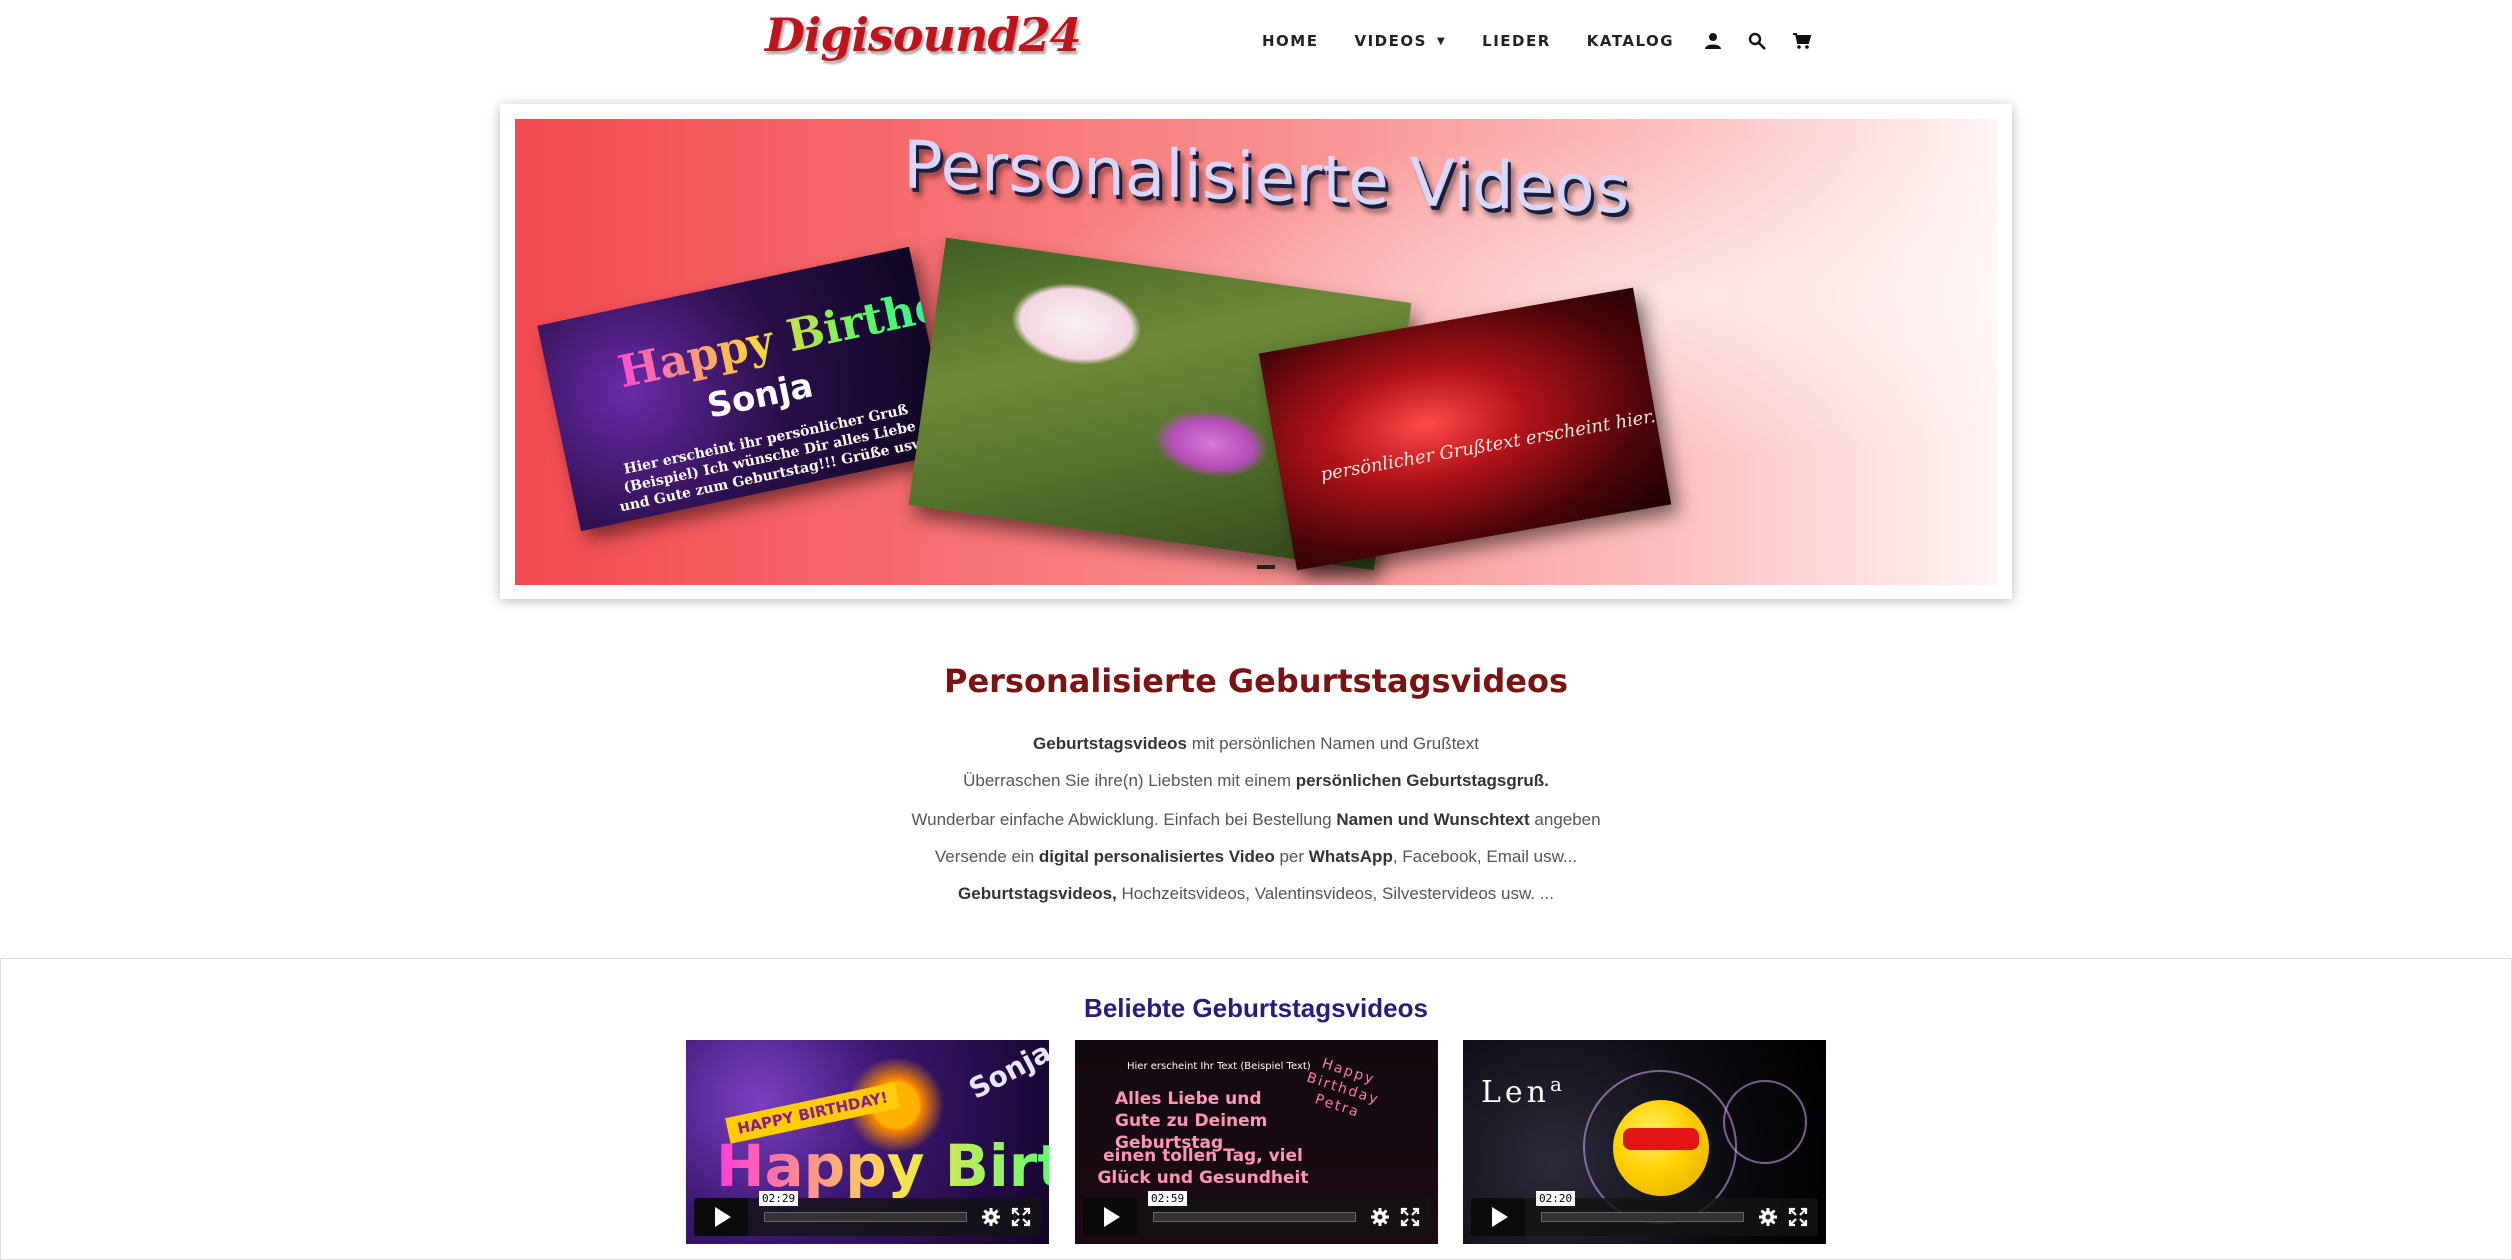 The image size is (2512, 1260). I want to click on video-3-duration: 02:20, so click(1556, 1198).